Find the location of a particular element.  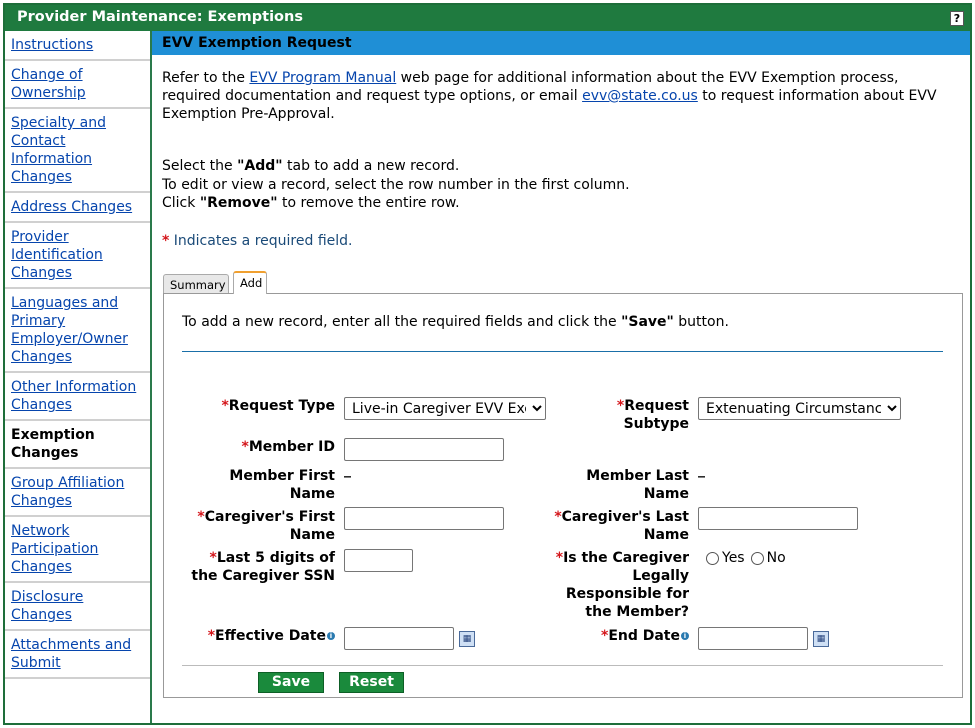

caregiver-last-name-label: *Caregiver's Last Name is located at coordinates (616, 526).